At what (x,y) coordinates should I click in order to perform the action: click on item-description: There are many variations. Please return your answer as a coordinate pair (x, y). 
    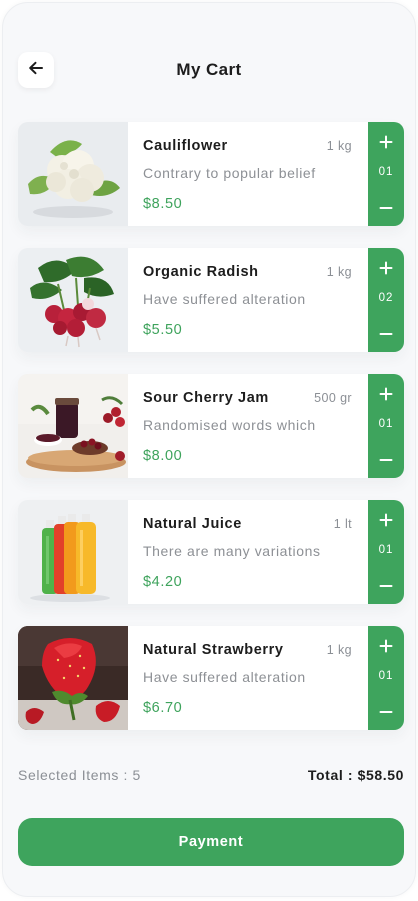
    Looking at the image, I should click on (232, 551).